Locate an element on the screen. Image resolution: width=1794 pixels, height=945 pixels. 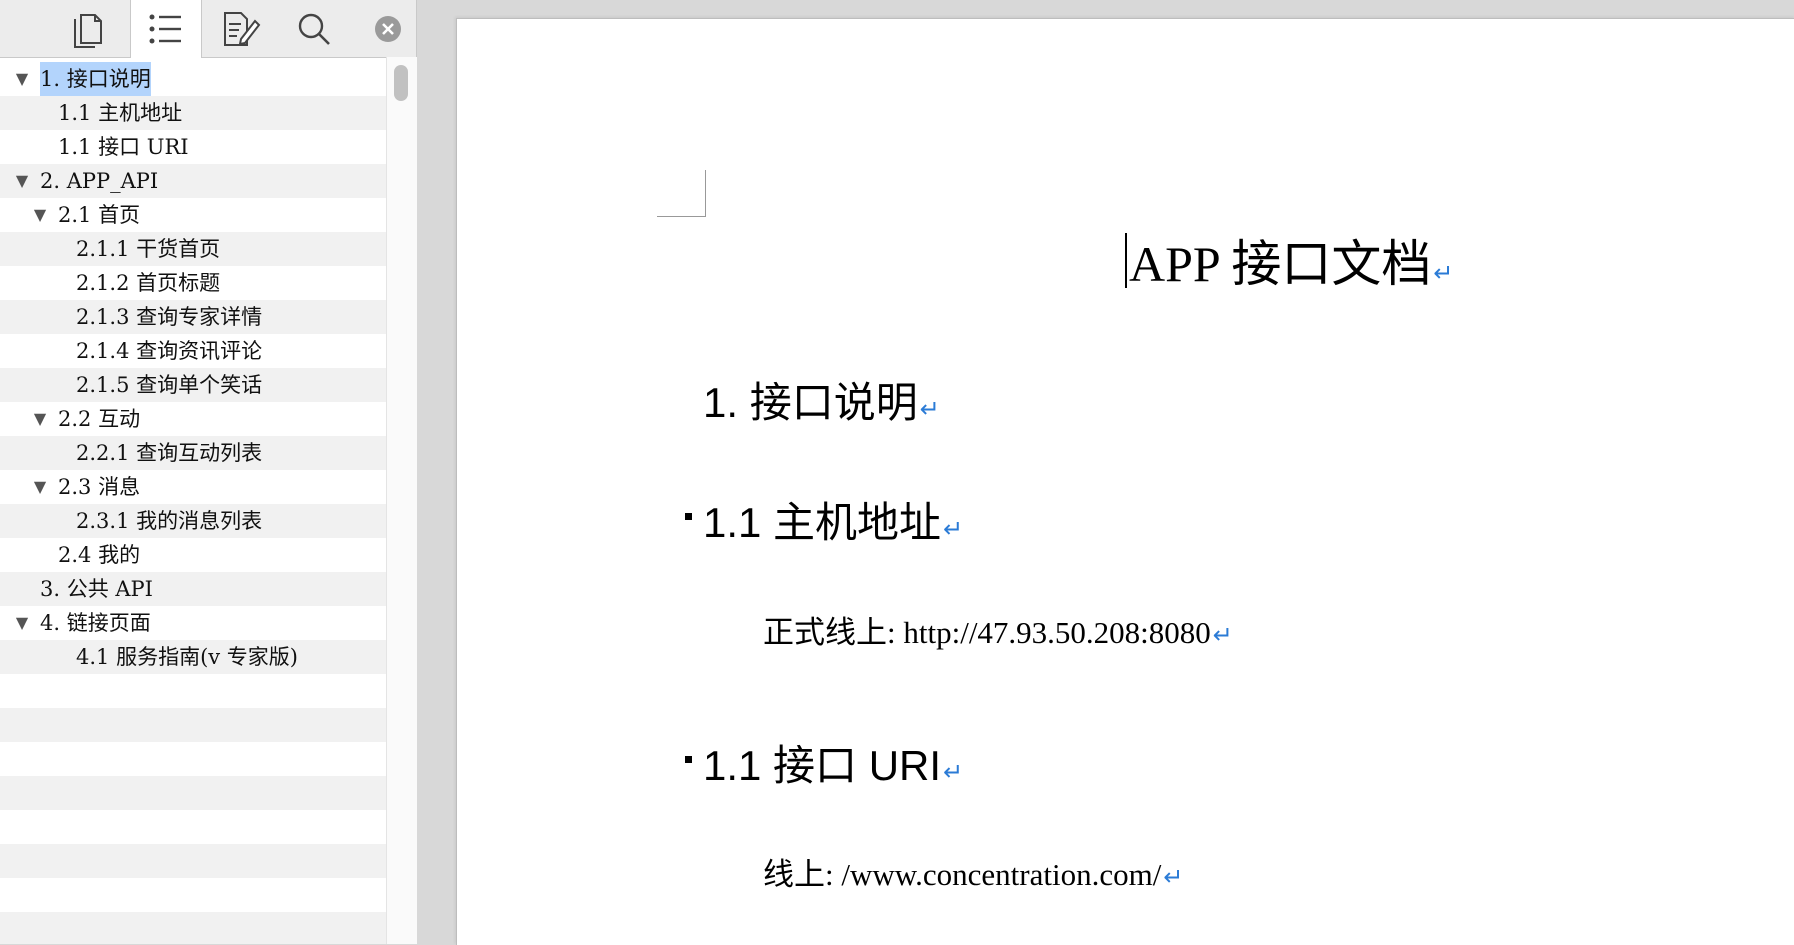
outline-item: 1.1 主机地址 is located at coordinates (193, 113).